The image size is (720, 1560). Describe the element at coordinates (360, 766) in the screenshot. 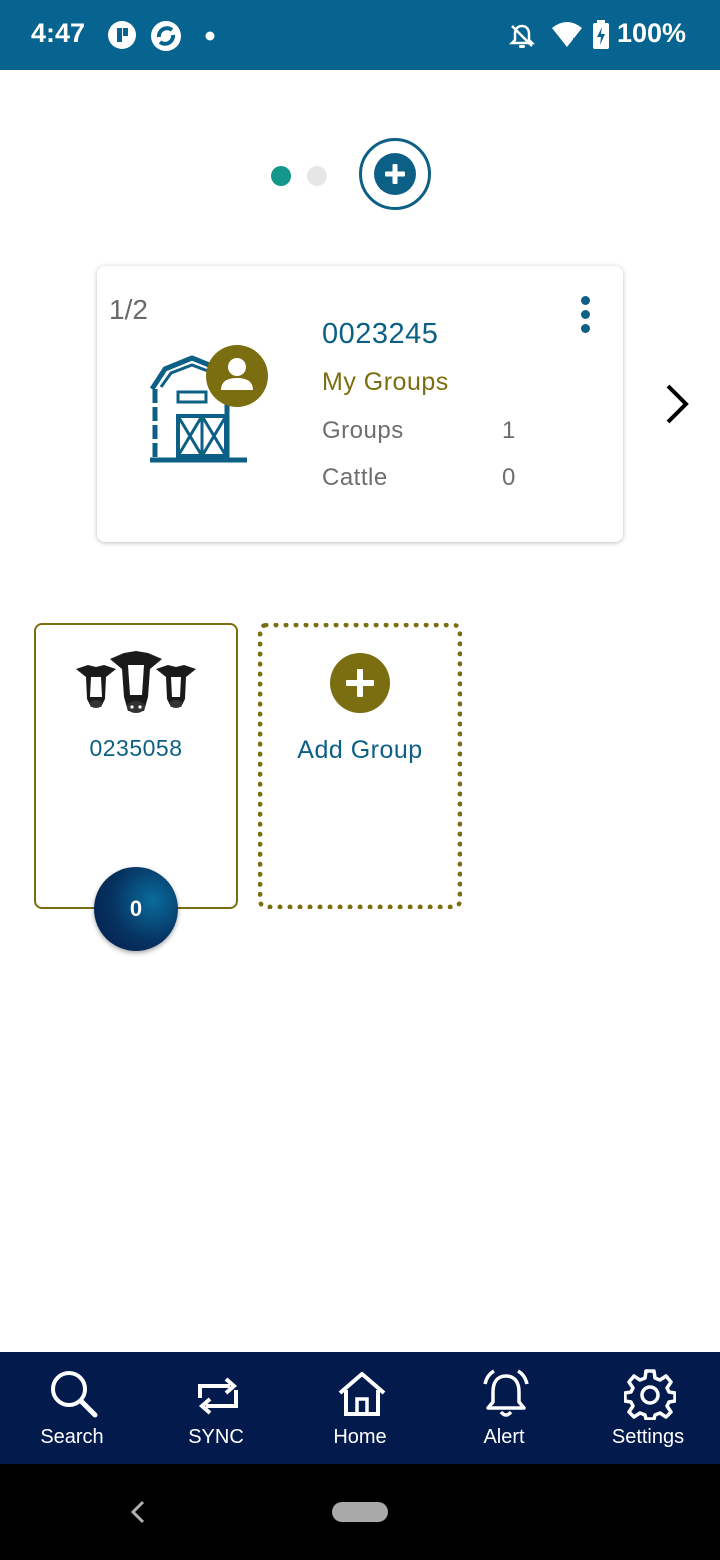

I see `add-group-tile: Add Group` at that location.